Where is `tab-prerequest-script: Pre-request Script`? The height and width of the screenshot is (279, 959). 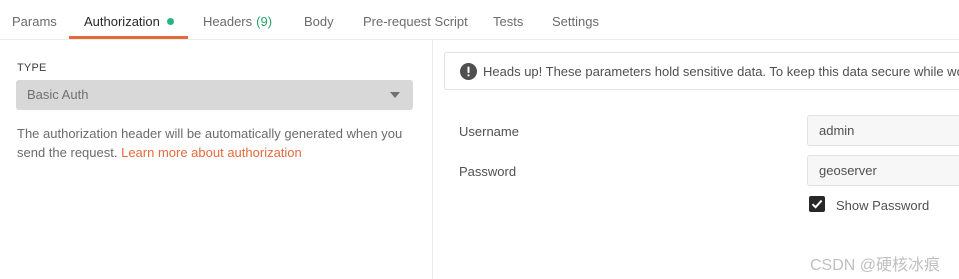 tab-prerequest-script: Pre-request Script is located at coordinates (415, 20).